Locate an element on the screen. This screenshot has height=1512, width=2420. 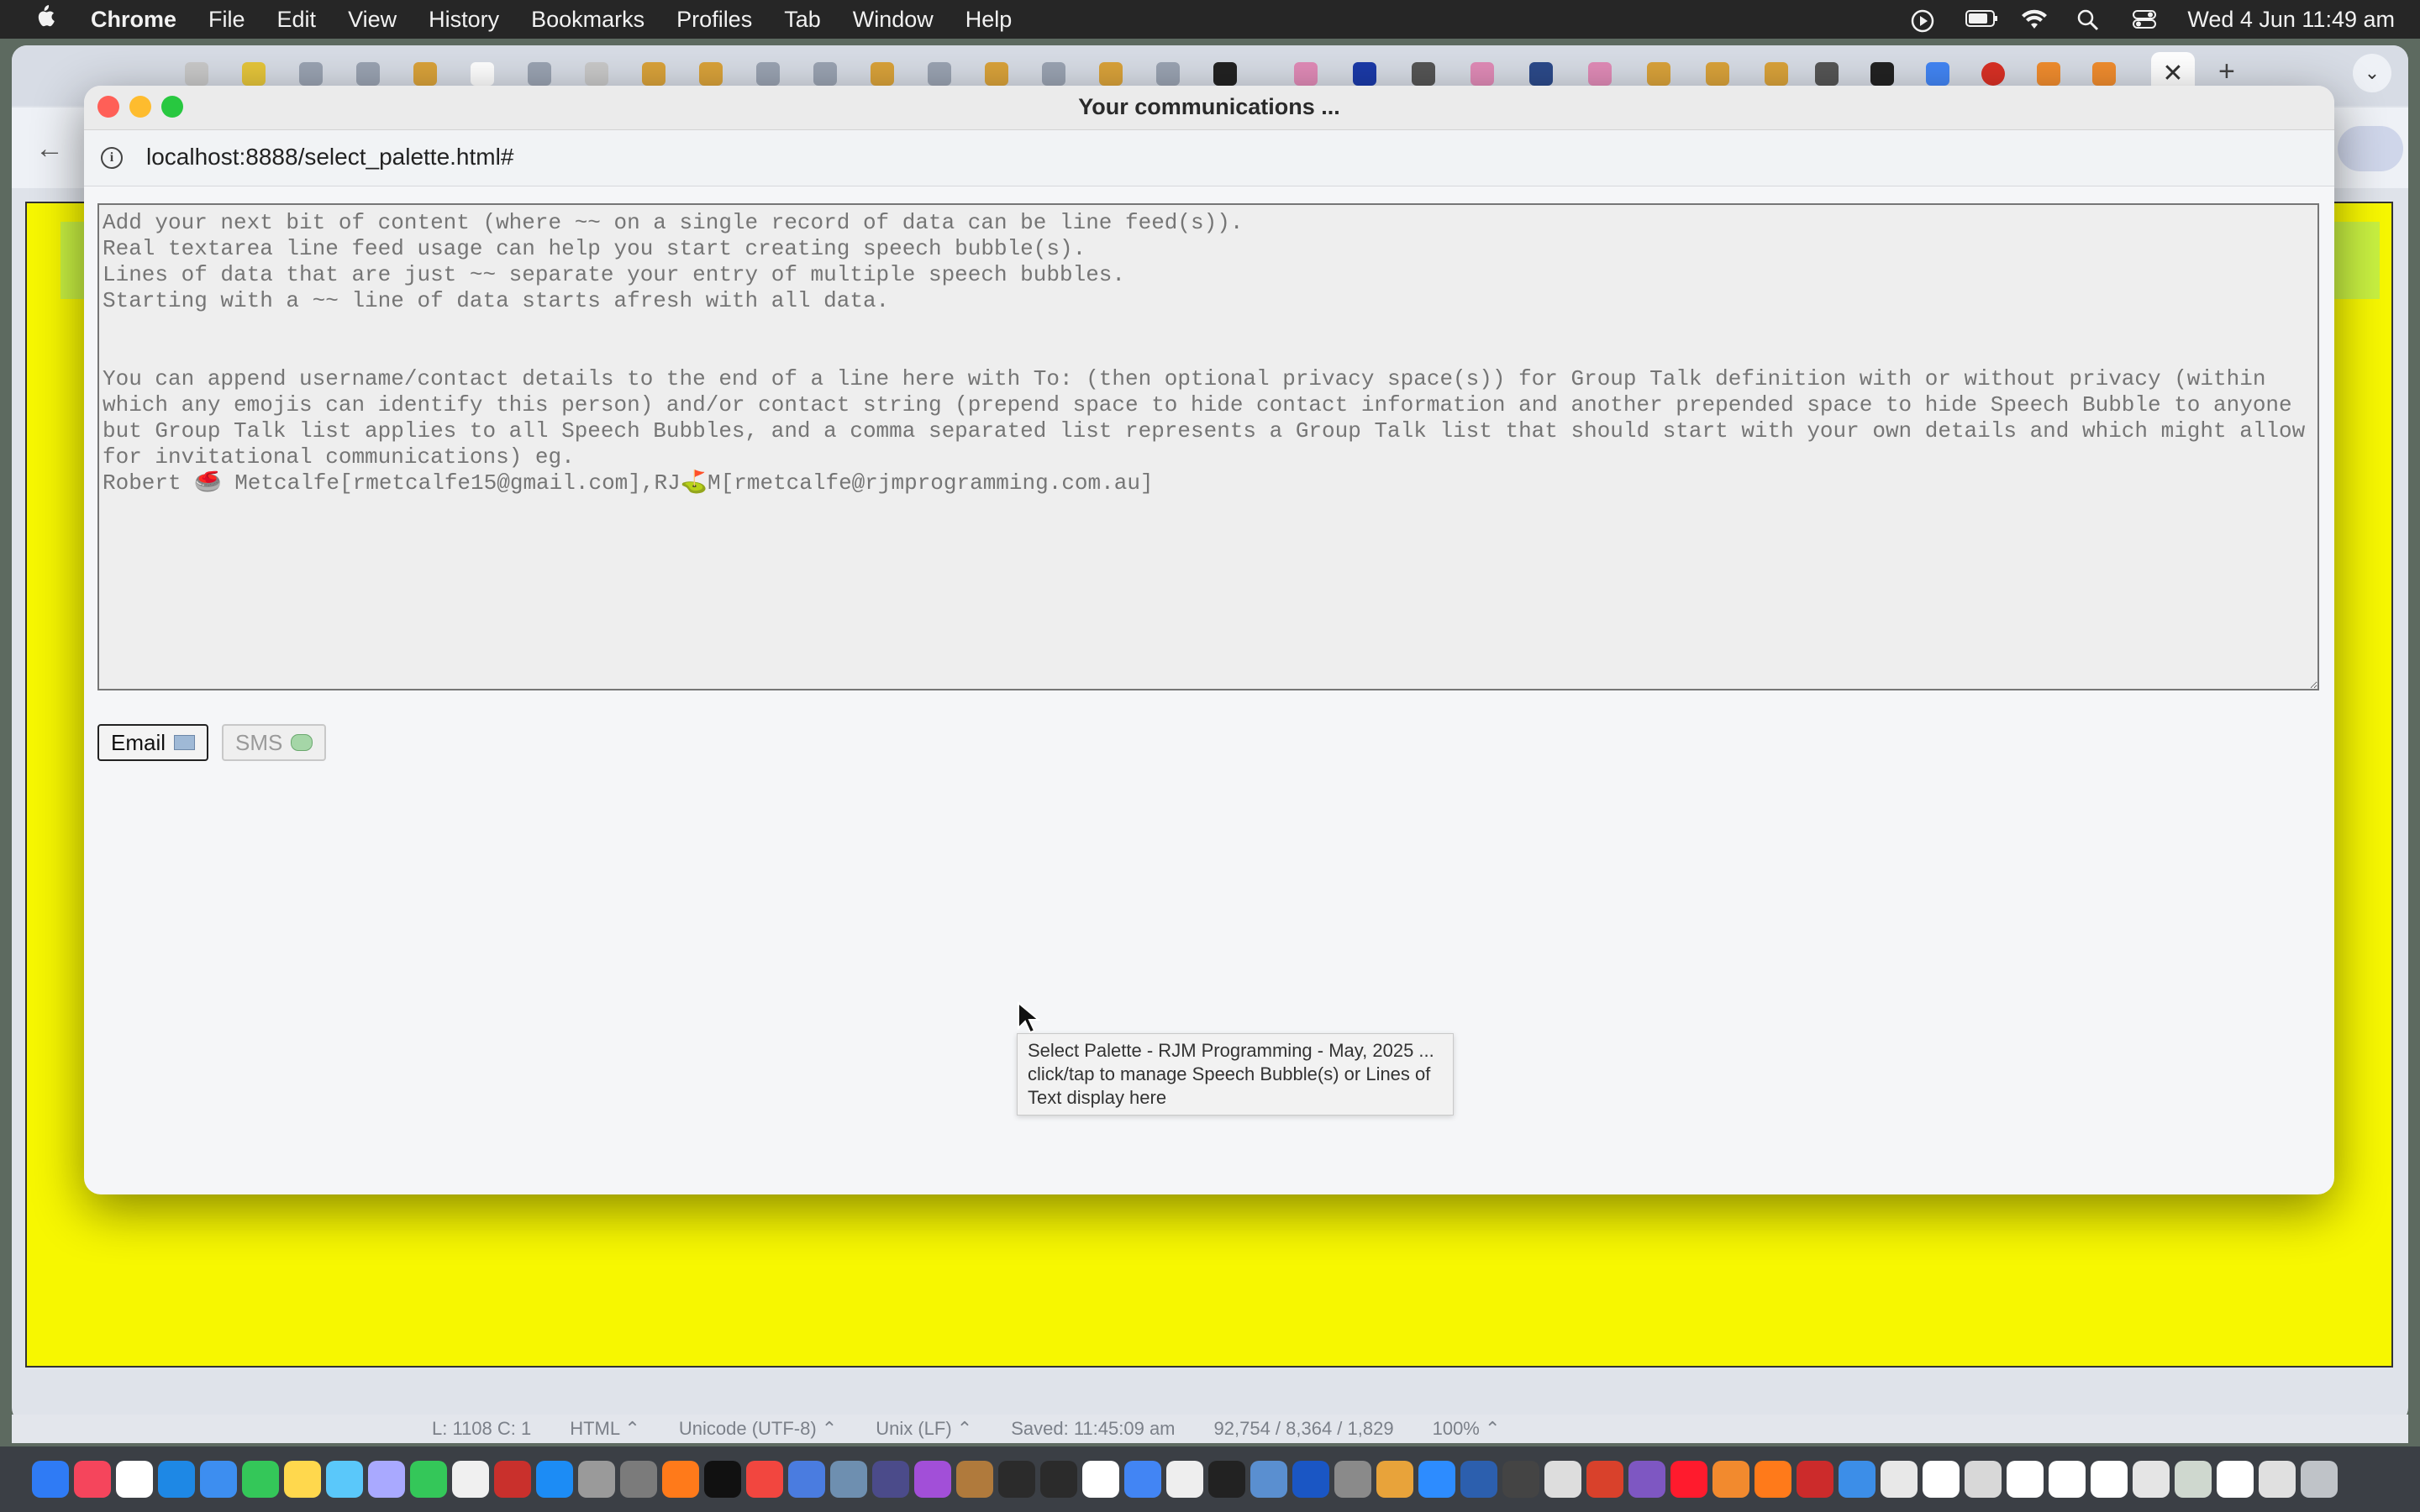
folder-icon is located at coordinates (1858, 1479).